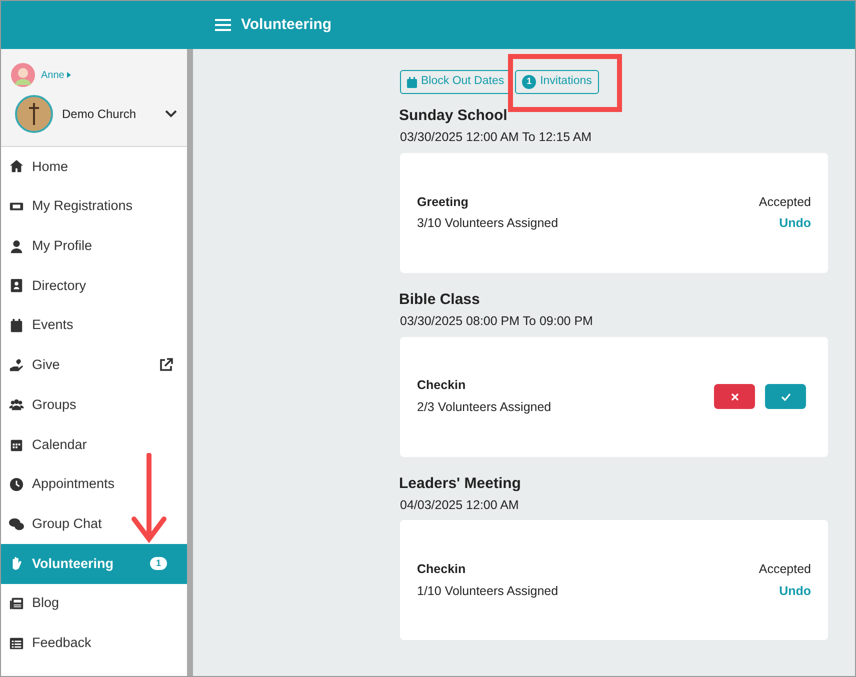 This screenshot has height=677, width=856. What do you see at coordinates (94, 286) in the screenshot?
I see `sidebar-item: Directory` at bounding box center [94, 286].